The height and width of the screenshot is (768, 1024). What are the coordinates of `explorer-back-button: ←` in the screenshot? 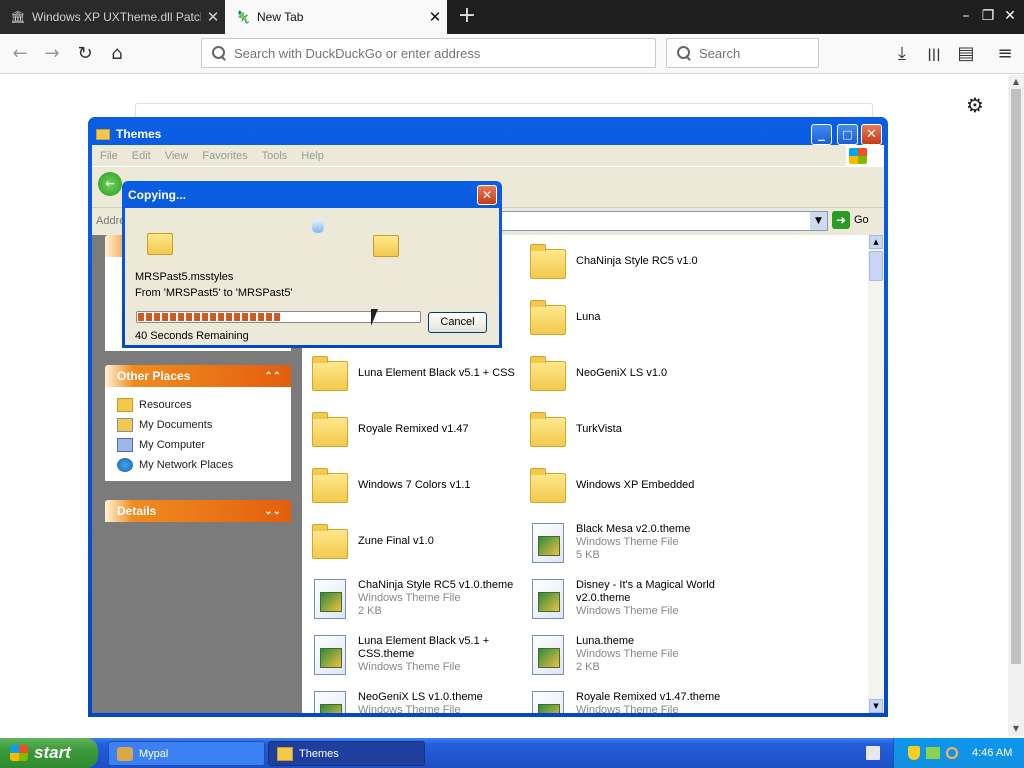 It's located at (110, 184).